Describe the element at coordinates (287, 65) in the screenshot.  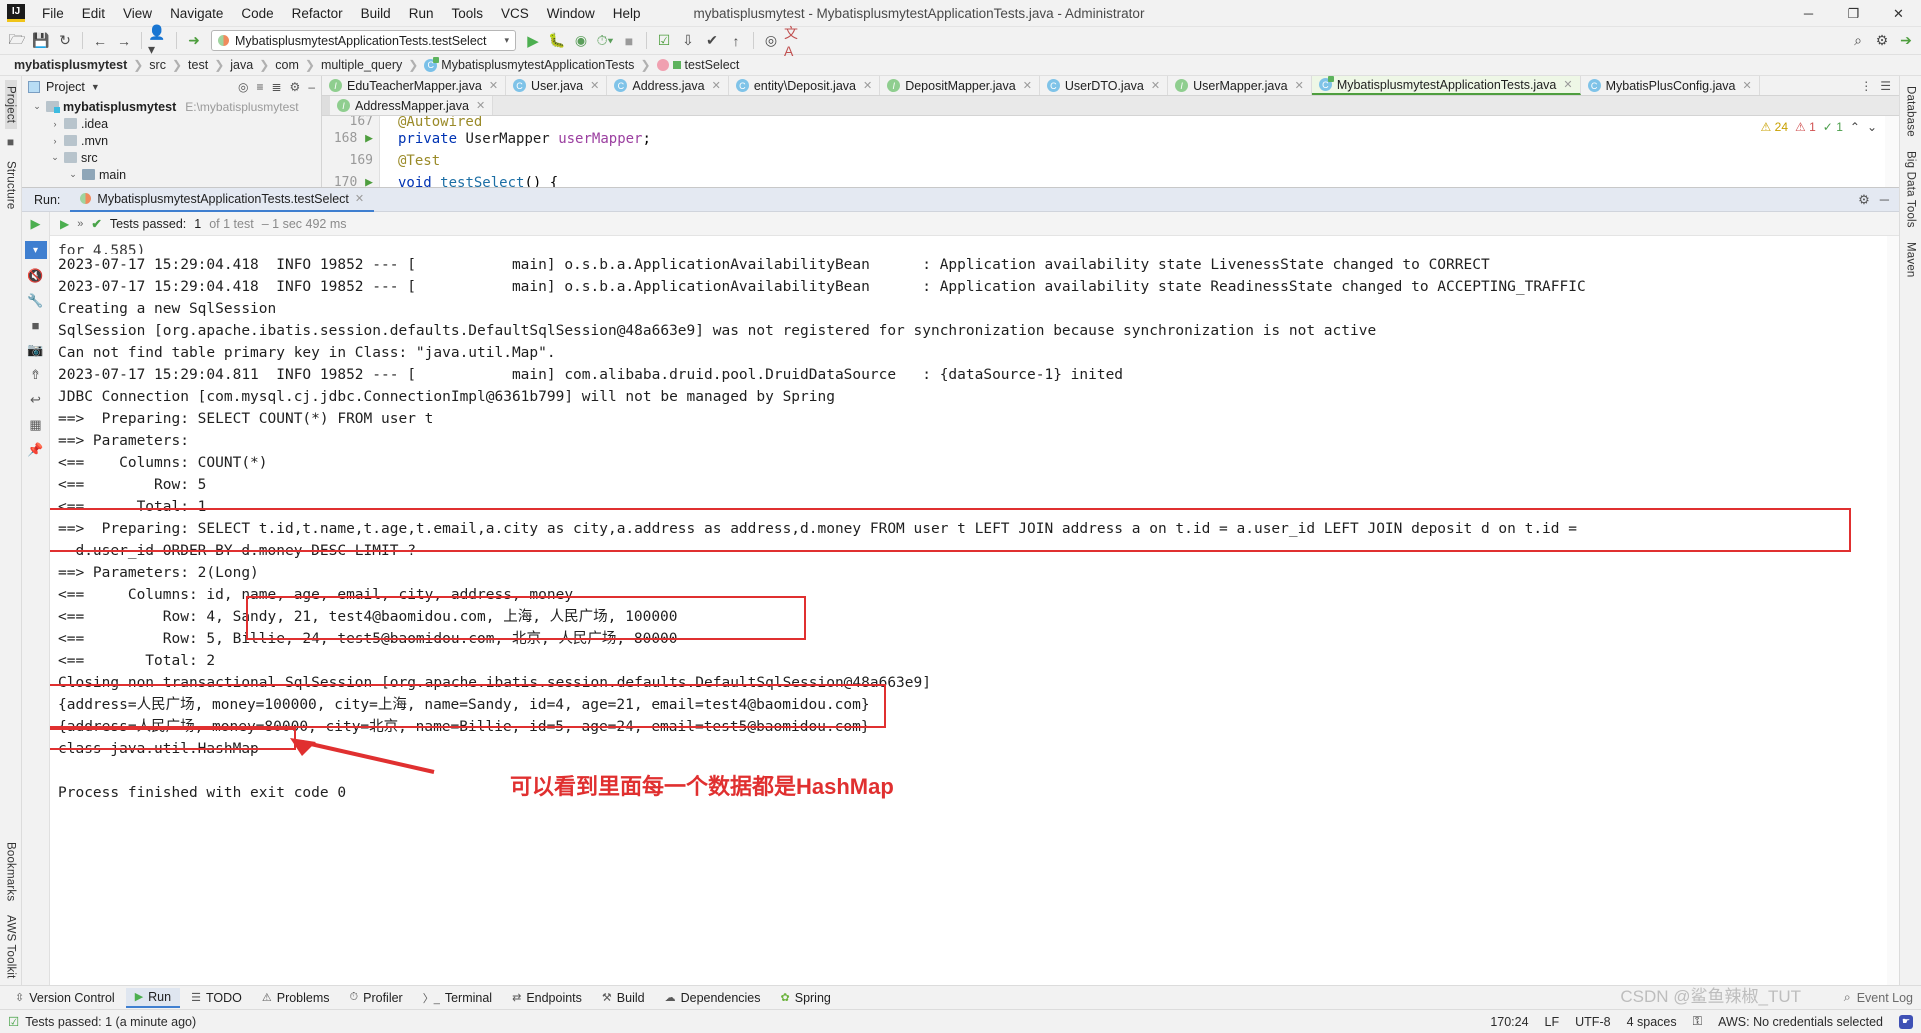
I see `breadcrumb-item-com: com` at that location.